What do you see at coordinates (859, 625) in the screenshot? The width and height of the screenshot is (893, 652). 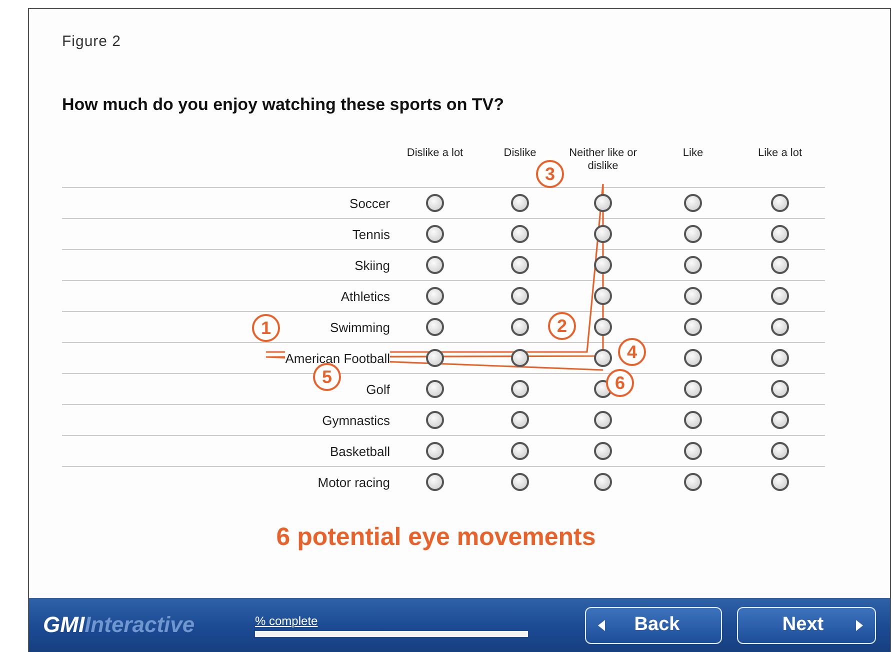 I see `right-triangle-icon` at bounding box center [859, 625].